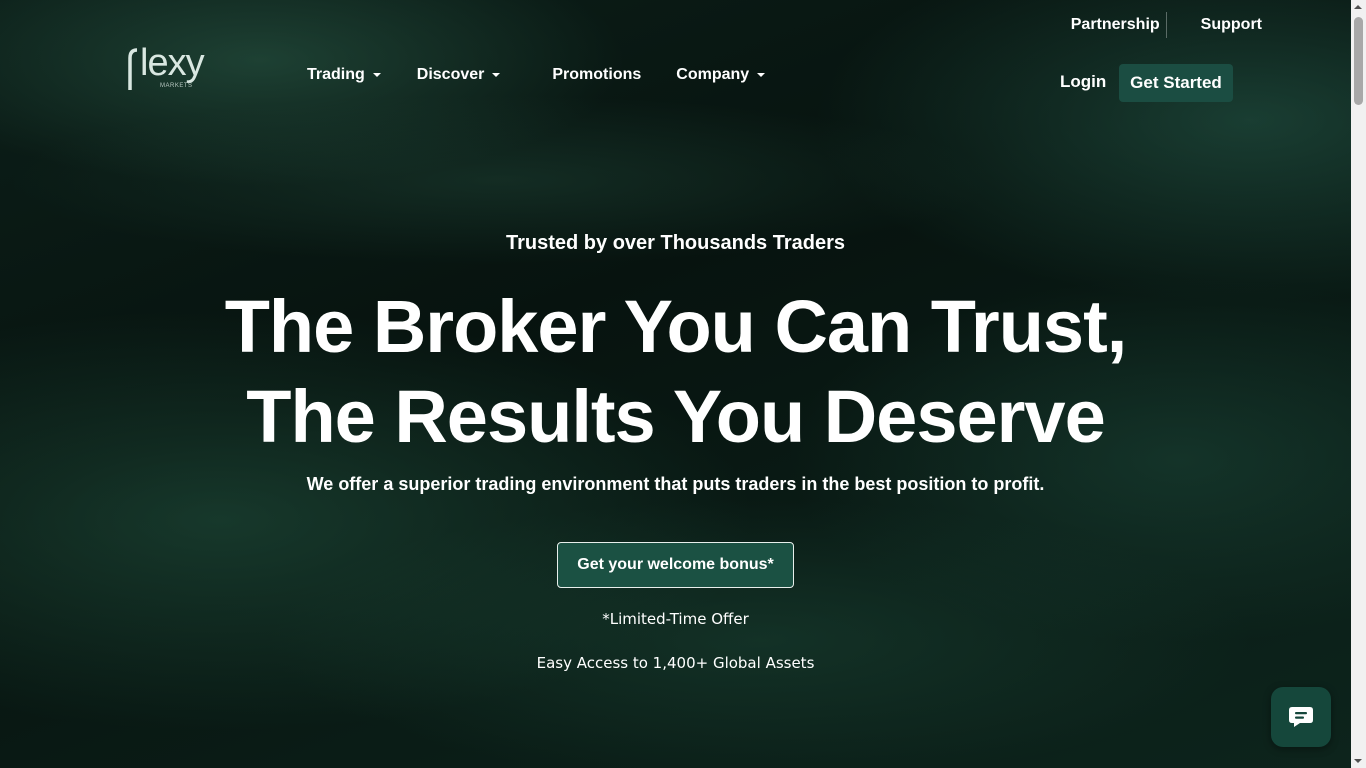 The height and width of the screenshot is (768, 1366). I want to click on partnership-link: Partnership, so click(1115, 25).